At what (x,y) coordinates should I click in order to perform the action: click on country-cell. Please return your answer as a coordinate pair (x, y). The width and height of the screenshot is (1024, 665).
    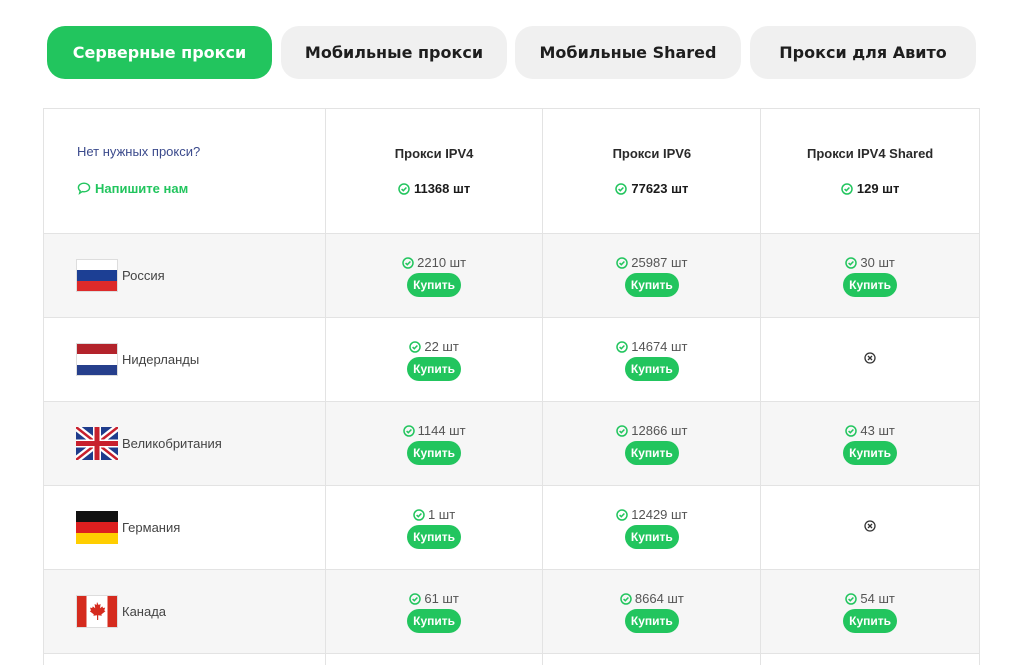
    Looking at the image, I should click on (185, 659).